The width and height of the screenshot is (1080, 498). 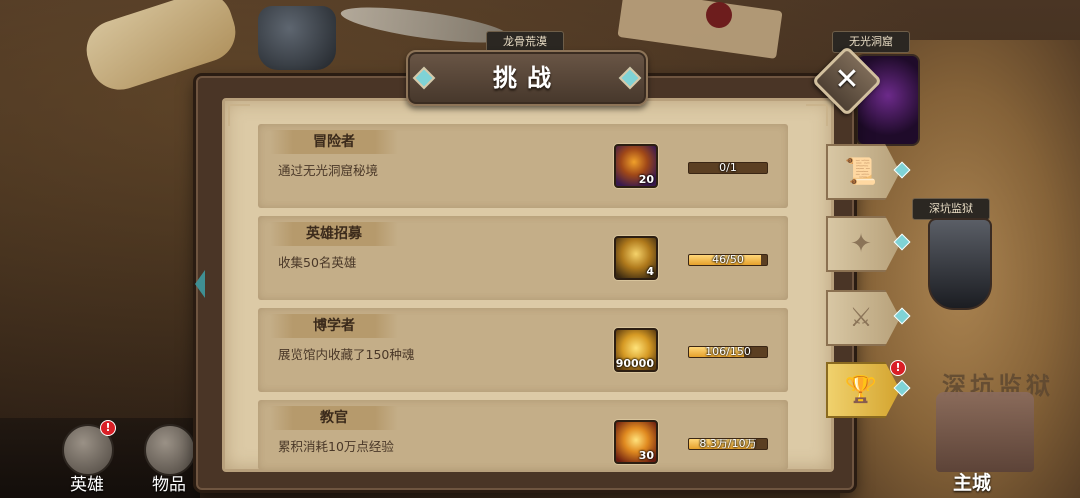 I want to click on tab-trophy: 🏆, so click(x=863, y=390).